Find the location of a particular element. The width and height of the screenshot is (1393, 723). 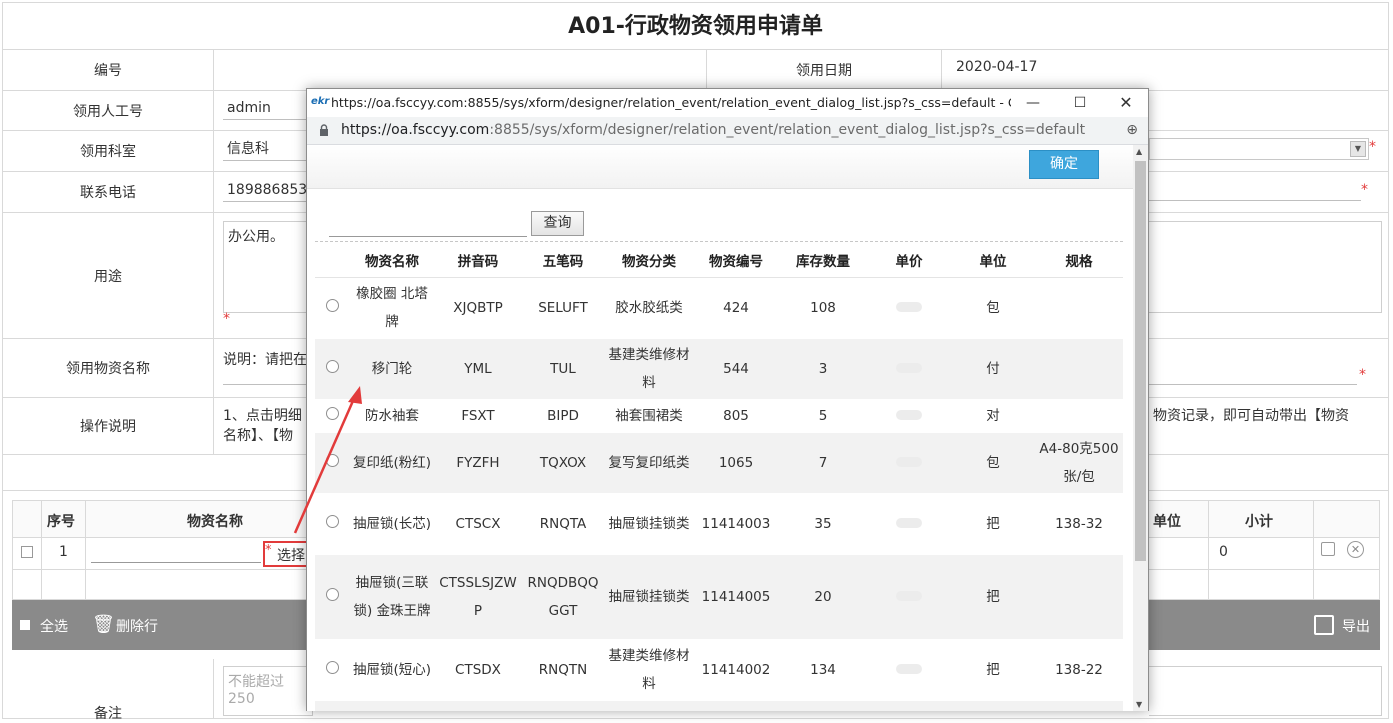

scroll-down-icon: ▼ is located at coordinates (1139, 704).